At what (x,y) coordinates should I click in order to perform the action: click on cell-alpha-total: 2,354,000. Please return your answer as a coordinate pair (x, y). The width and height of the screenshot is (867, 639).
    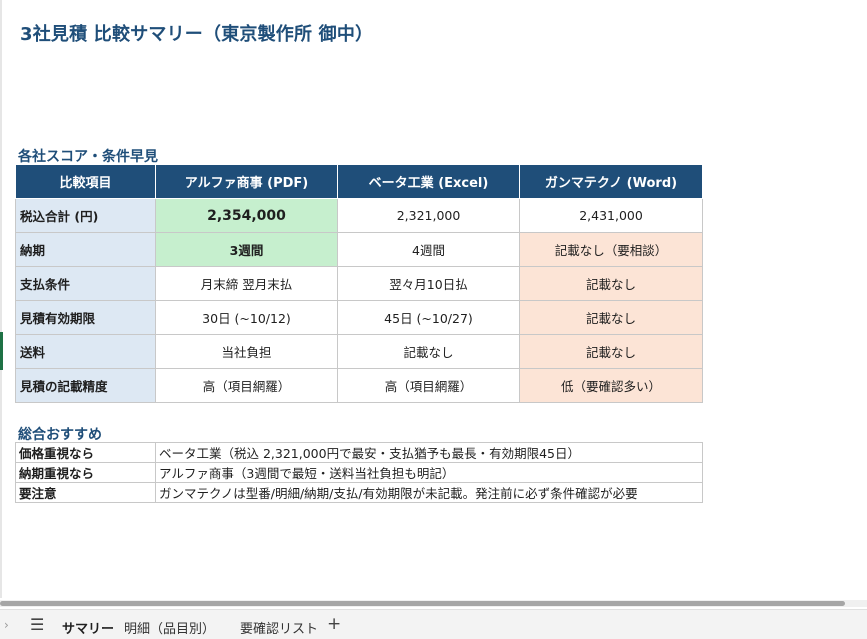
    Looking at the image, I should click on (246, 215).